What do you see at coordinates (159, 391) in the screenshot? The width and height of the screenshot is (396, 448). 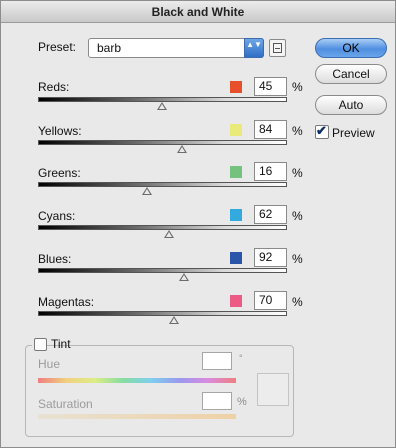 I see `tint-group` at bounding box center [159, 391].